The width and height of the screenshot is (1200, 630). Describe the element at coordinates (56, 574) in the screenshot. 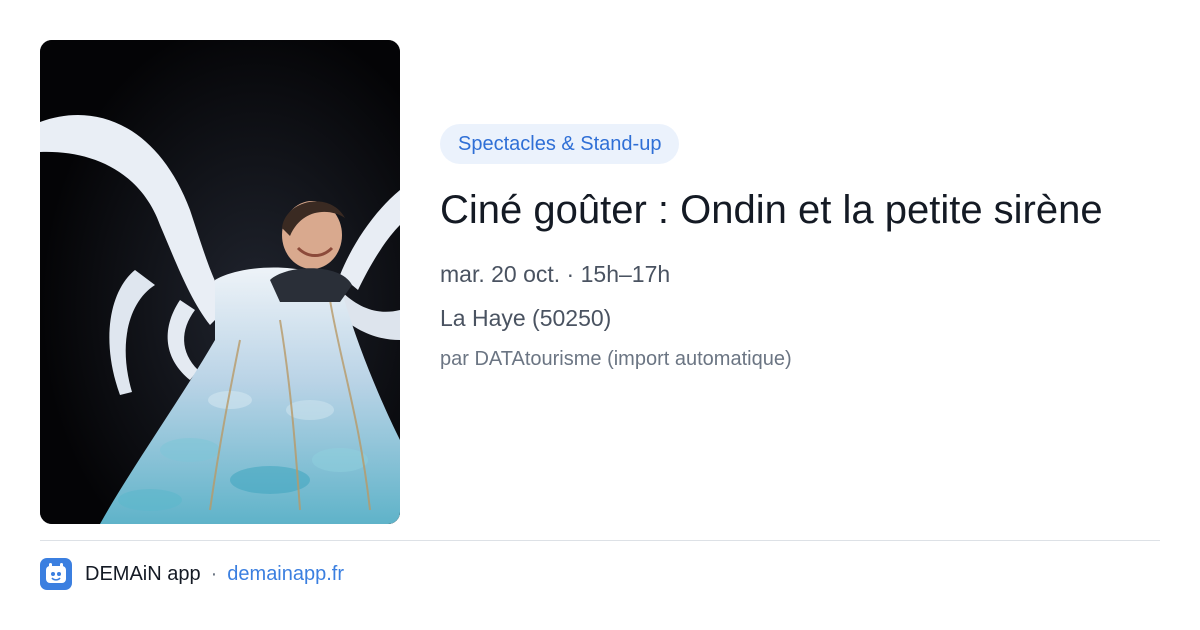

I see `demain-app-logo-icon` at that location.